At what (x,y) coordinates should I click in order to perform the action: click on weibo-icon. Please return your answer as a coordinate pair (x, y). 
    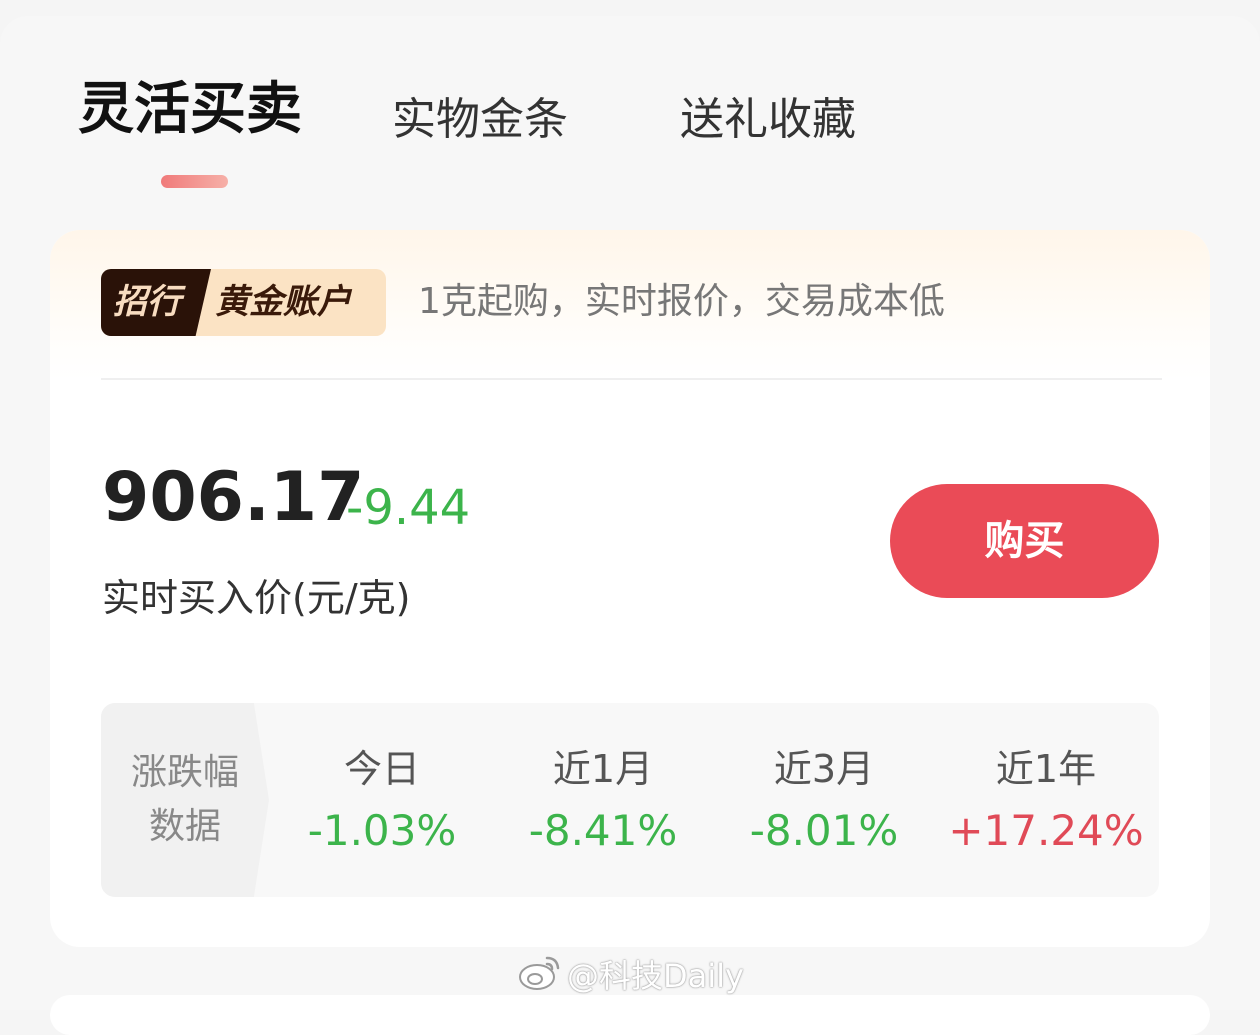
    Looking at the image, I should click on (540, 978).